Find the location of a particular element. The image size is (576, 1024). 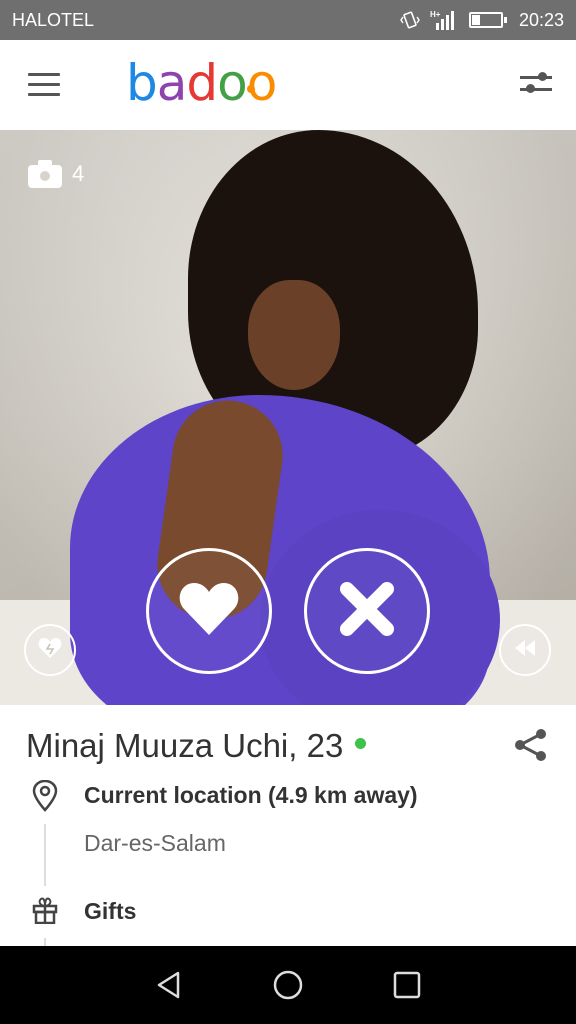

badoo-logo: badoo is located at coordinates (211, 90).